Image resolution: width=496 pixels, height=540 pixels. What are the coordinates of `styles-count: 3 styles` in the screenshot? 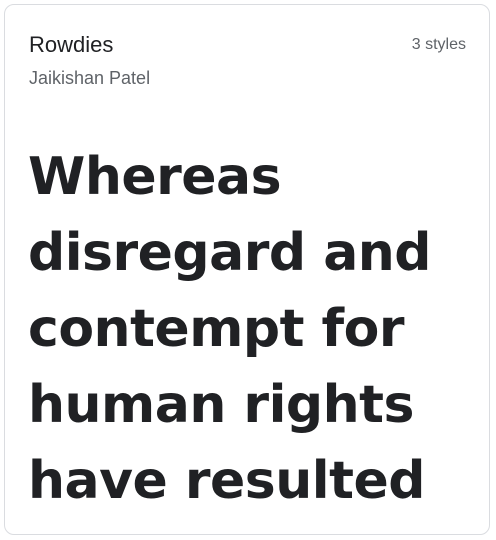 It's located at (438, 44).